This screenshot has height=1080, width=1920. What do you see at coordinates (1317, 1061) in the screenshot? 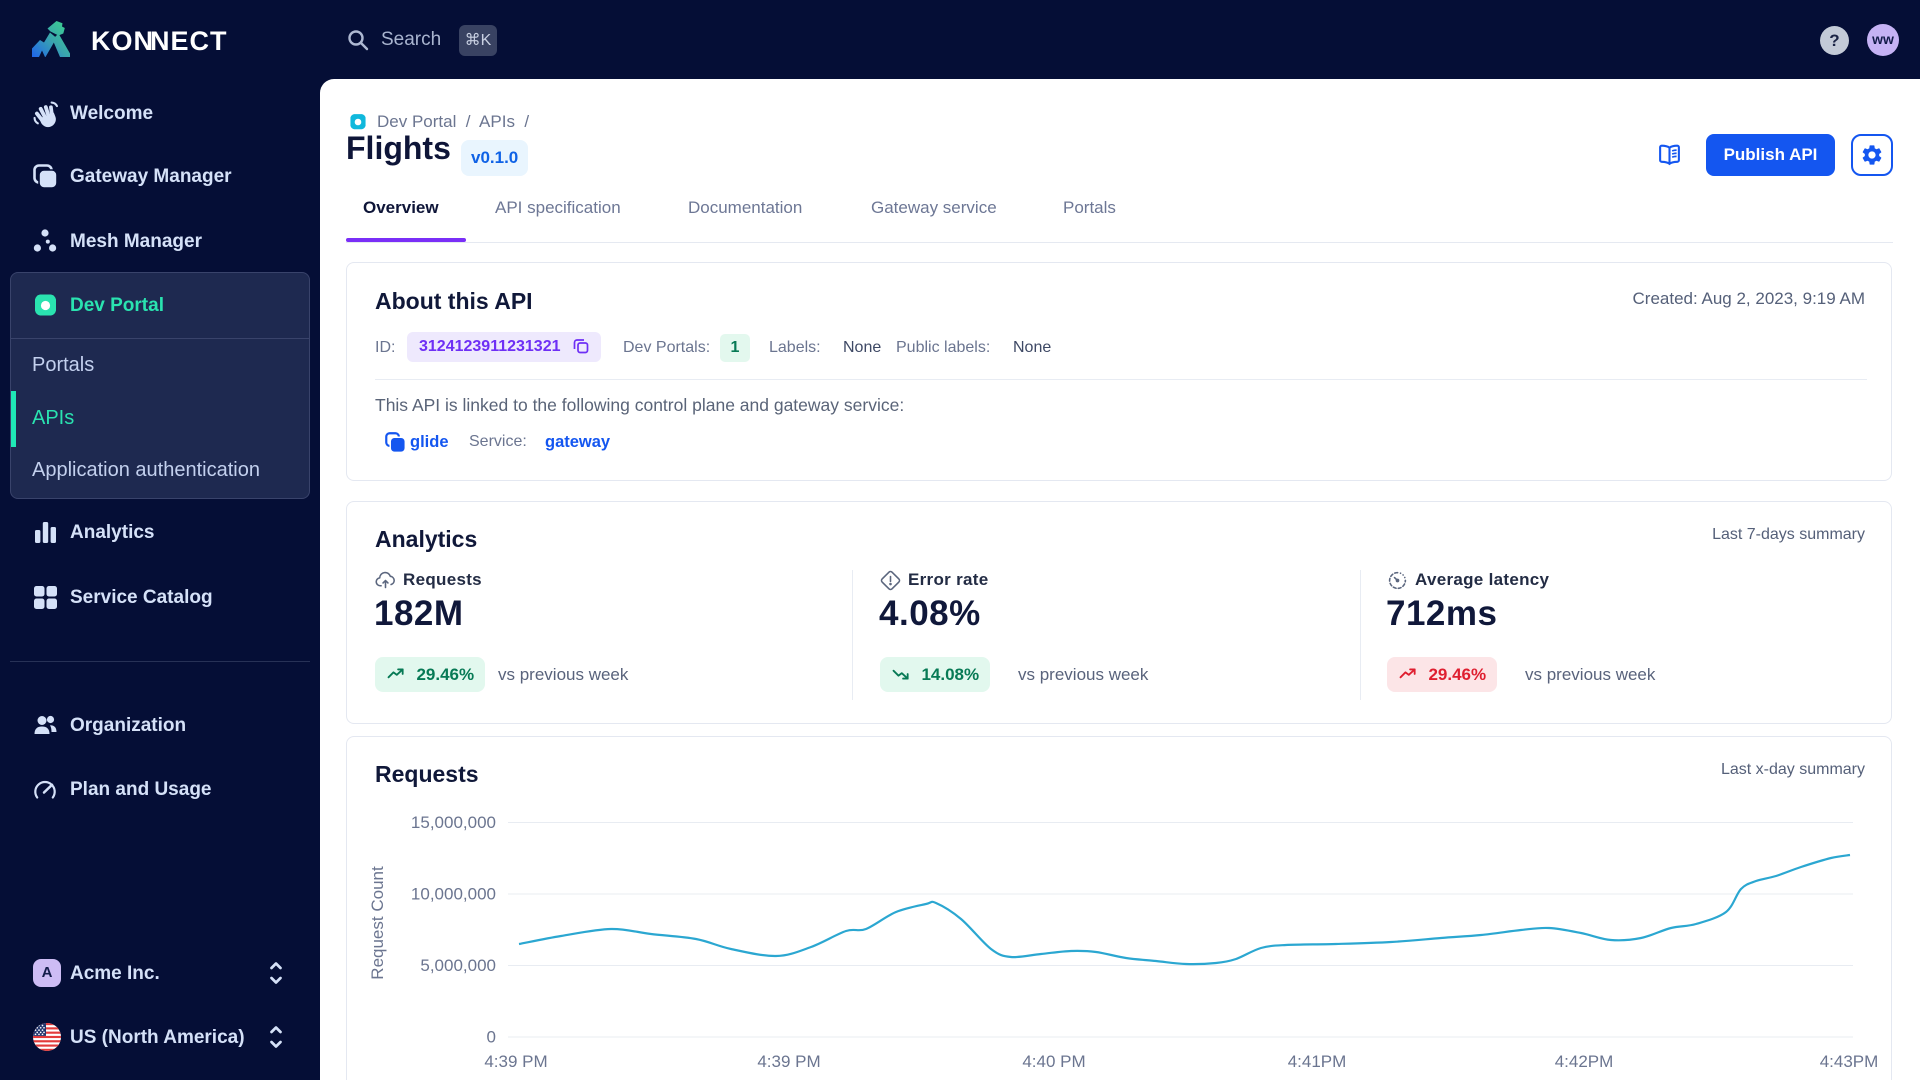
I see `svg-text: 4:41PM` at bounding box center [1317, 1061].